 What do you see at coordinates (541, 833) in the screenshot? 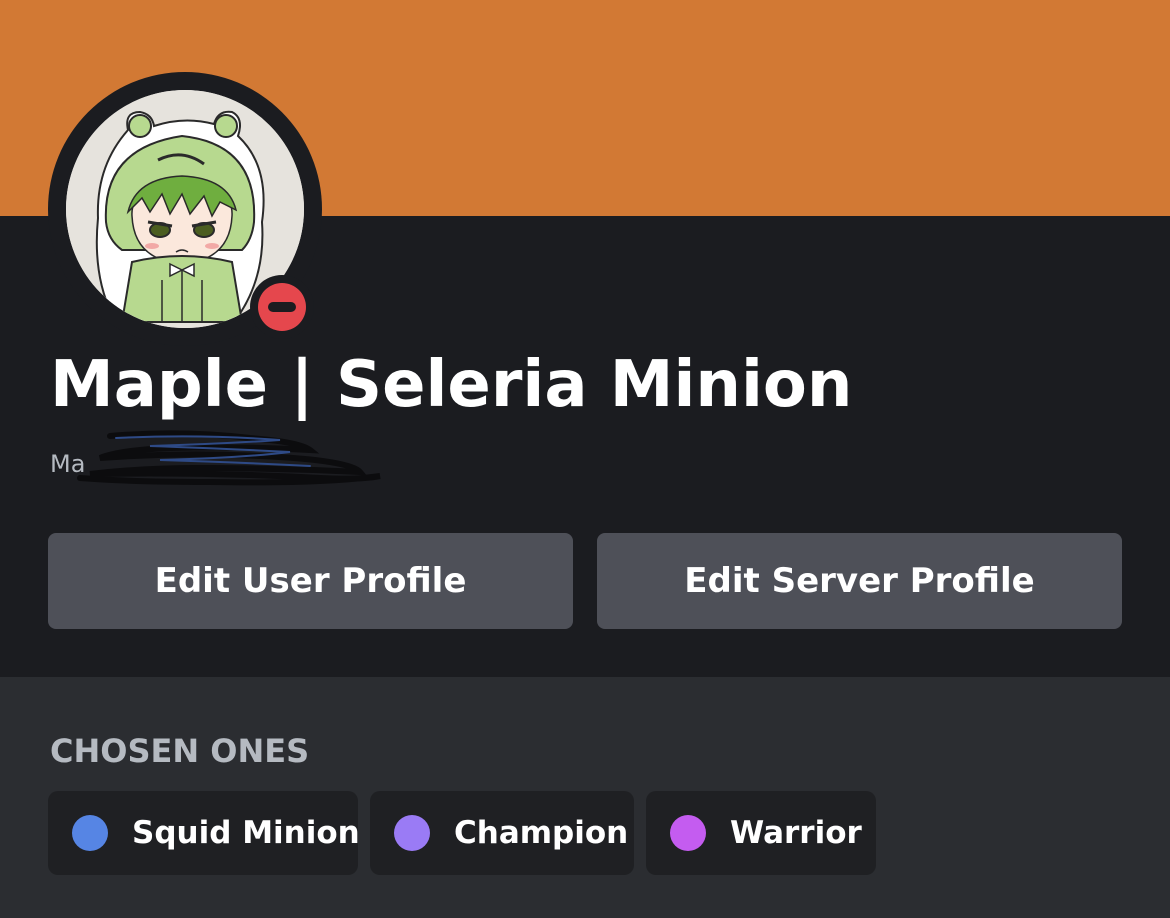
I see `role-label: Champion` at bounding box center [541, 833].